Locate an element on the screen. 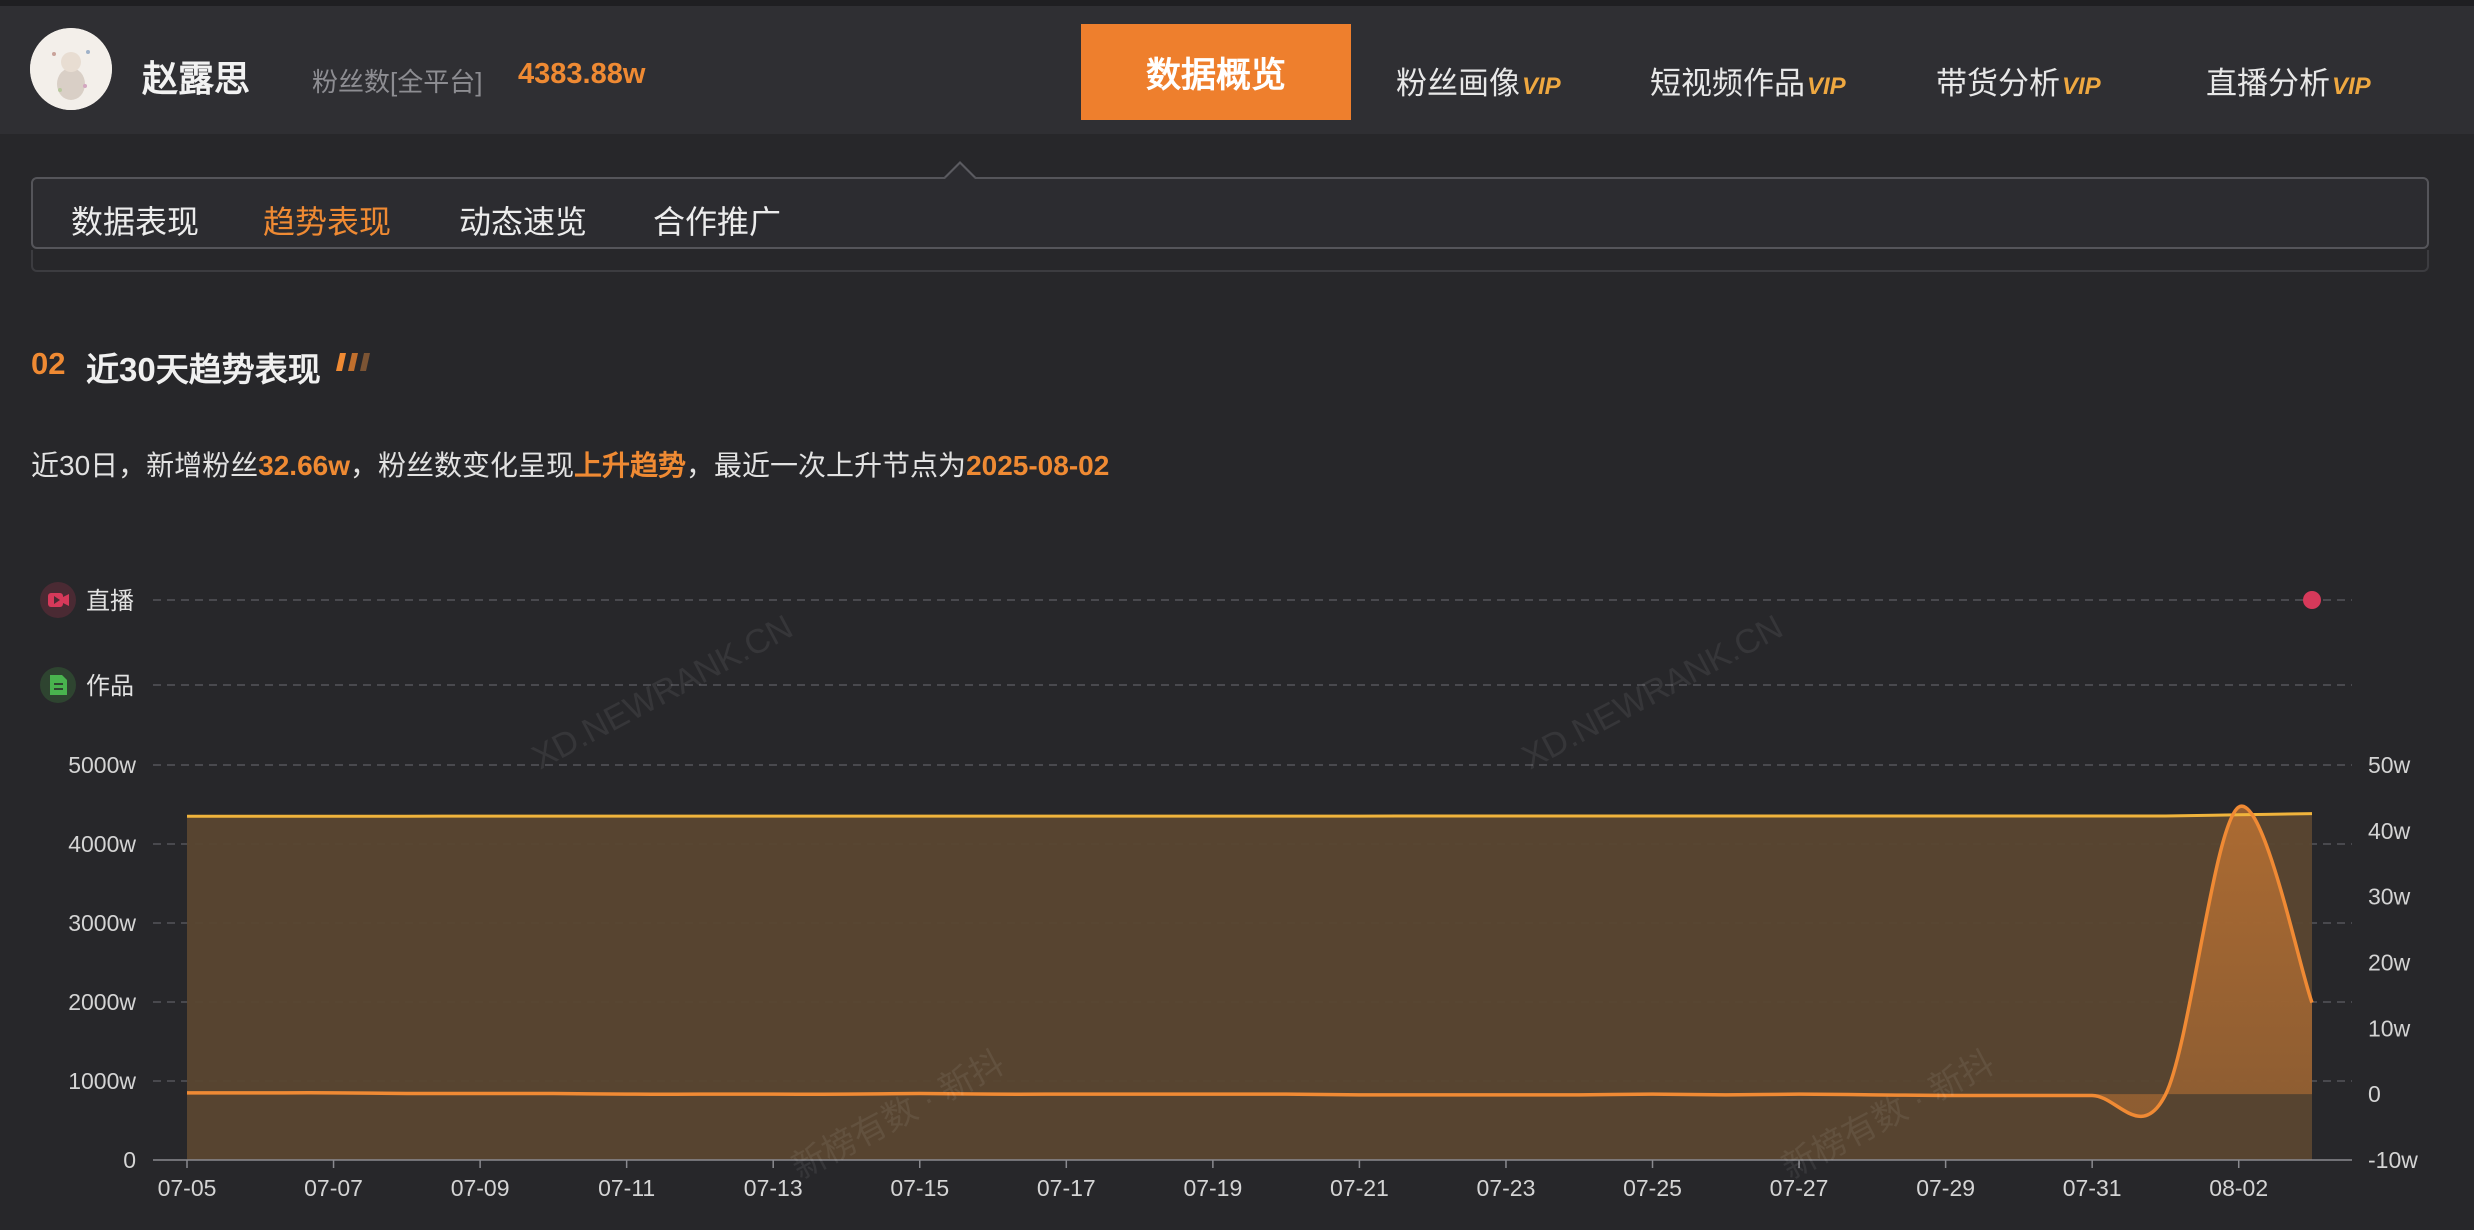  x-tick-label: 07-23 is located at coordinates (1506, 1188).